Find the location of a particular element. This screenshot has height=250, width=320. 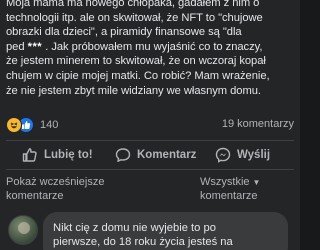

messenger-icon is located at coordinates (223, 155).